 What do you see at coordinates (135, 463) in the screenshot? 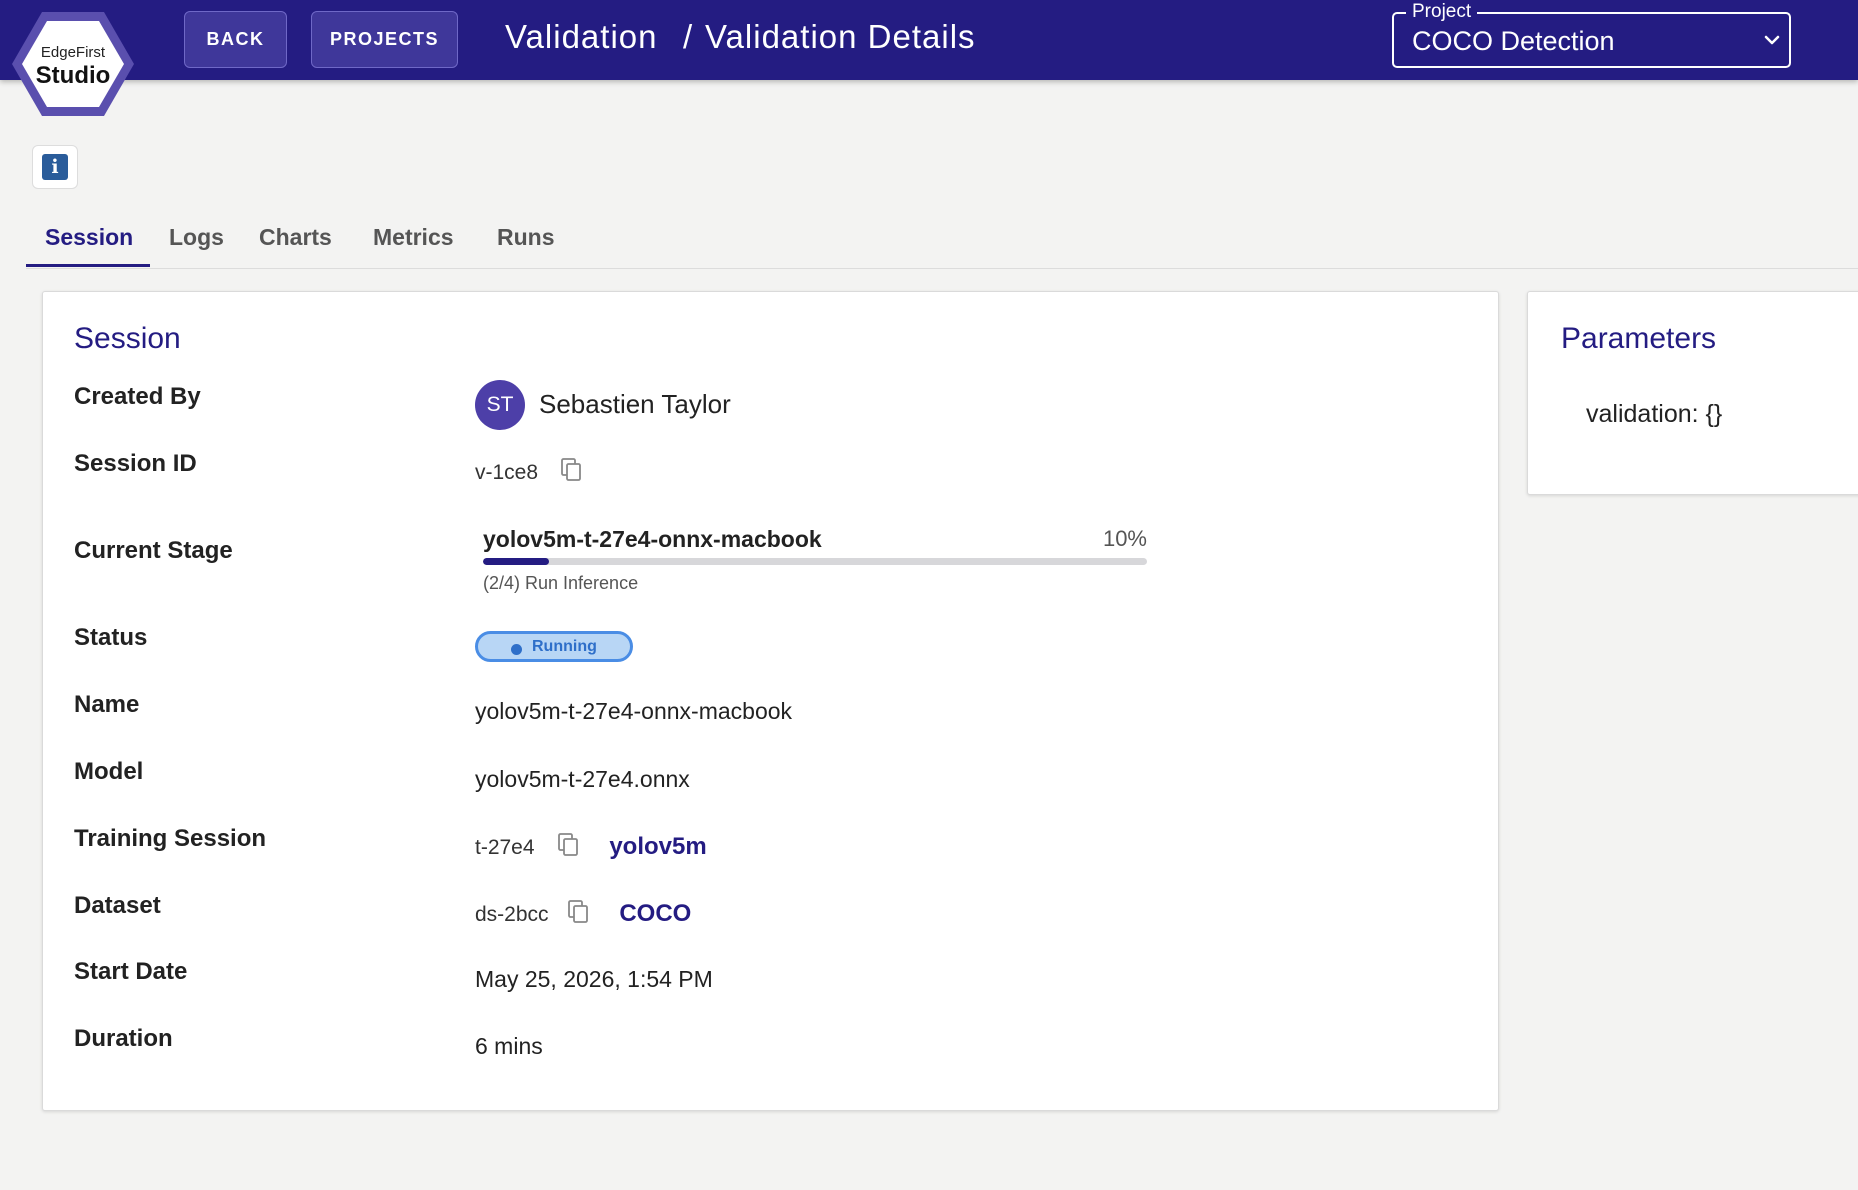
I see `session-id-label: Session ID` at bounding box center [135, 463].